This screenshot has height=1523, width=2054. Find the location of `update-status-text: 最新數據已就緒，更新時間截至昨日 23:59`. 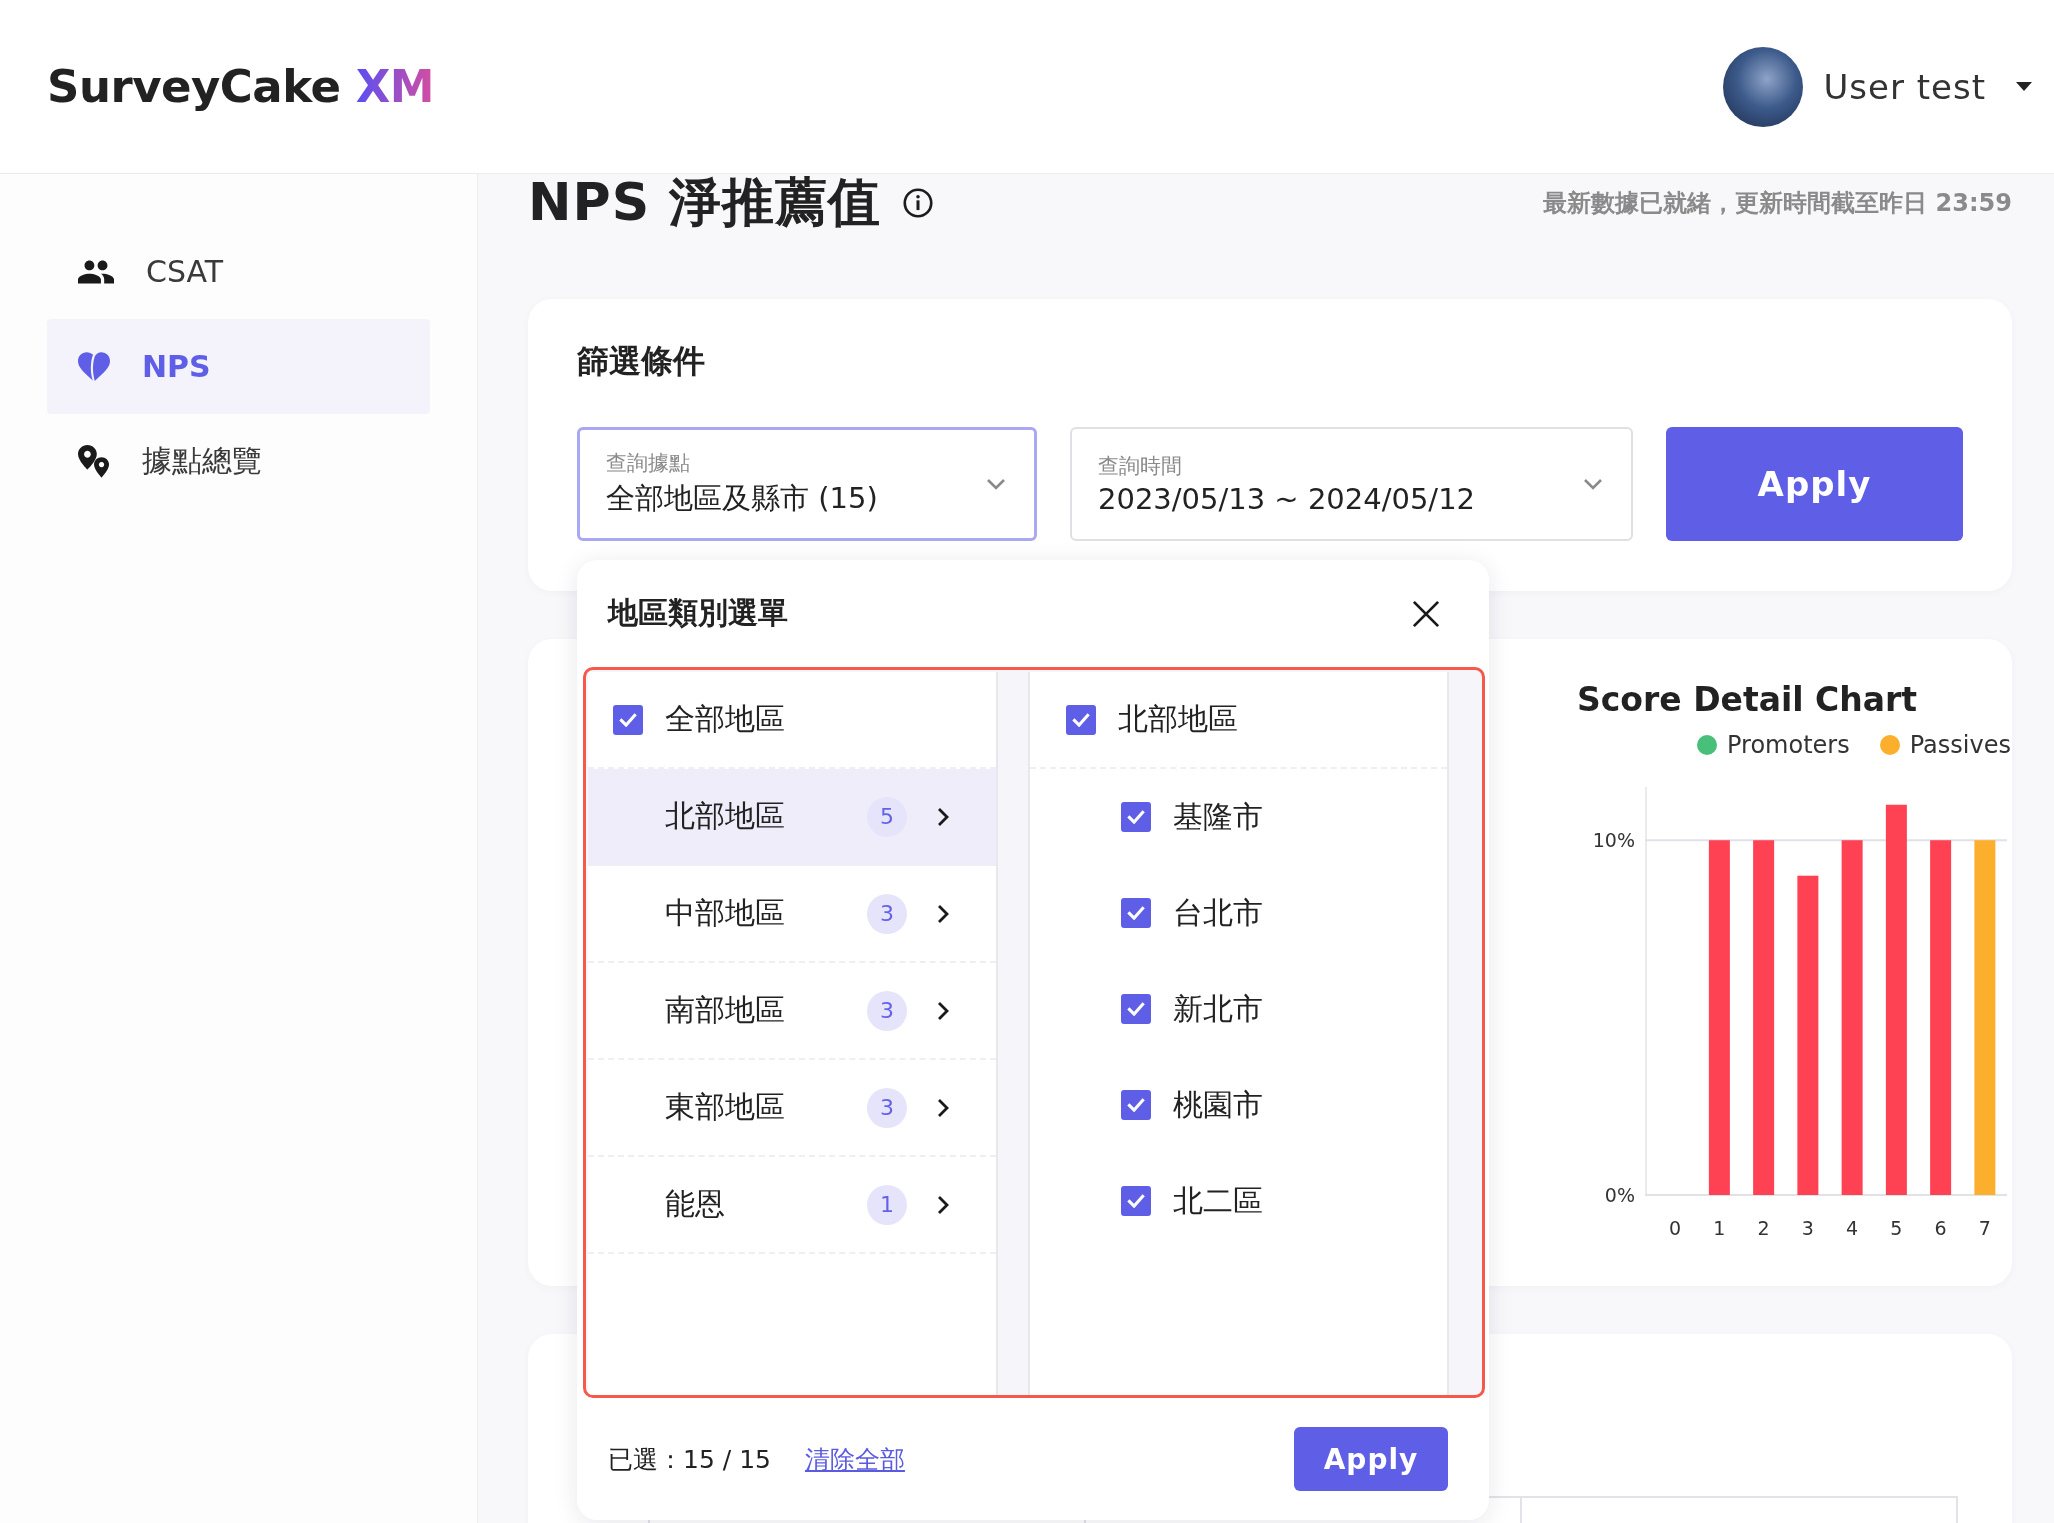

update-status-text: 最新數據已就緒，更新時間截至昨日 23:59 is located at coordinates (1777, 203).